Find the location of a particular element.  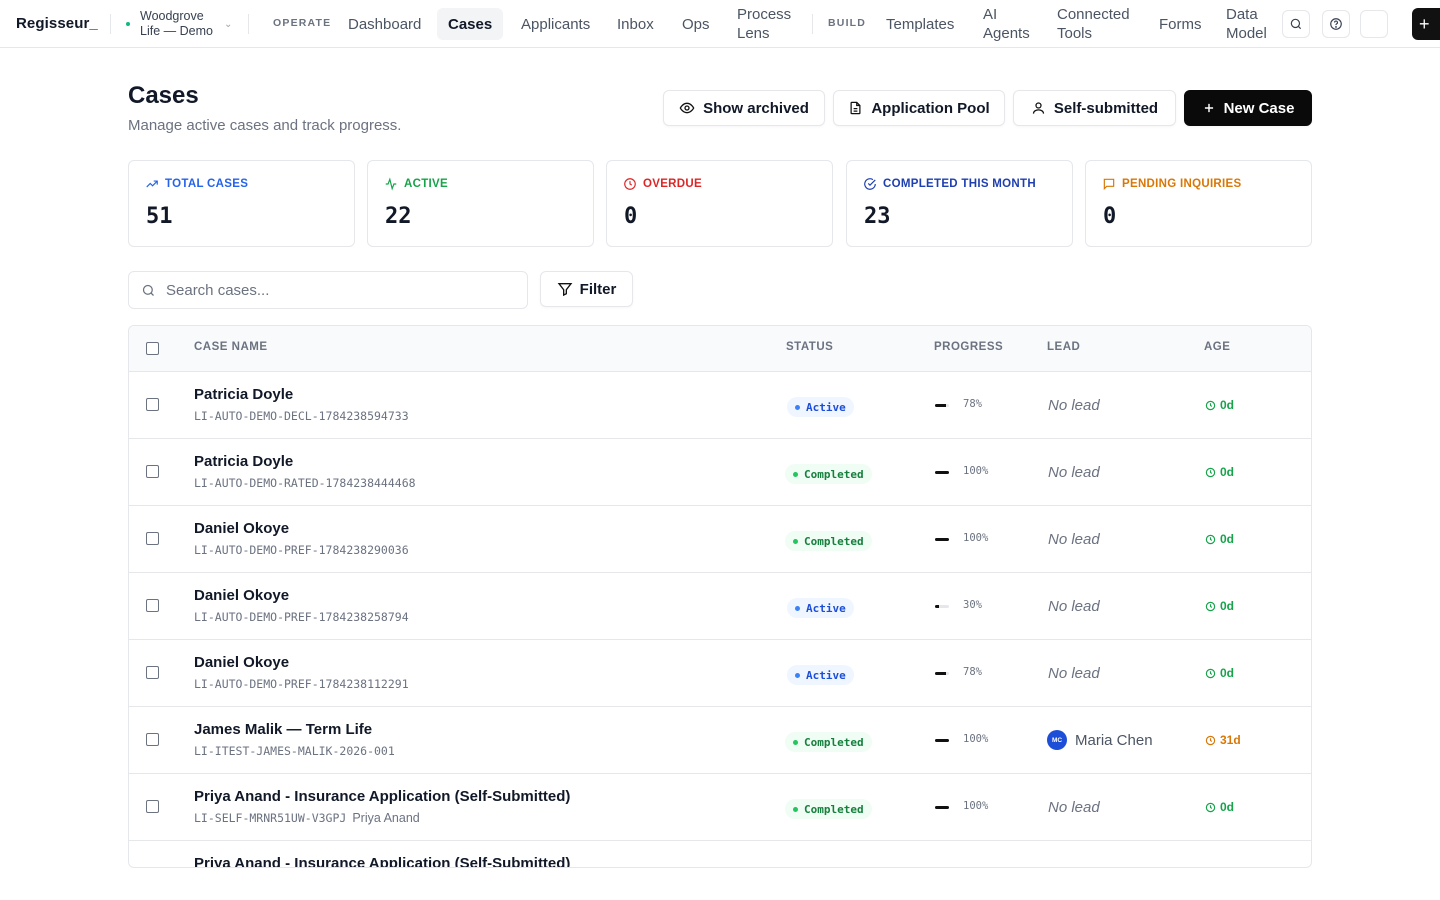

nav-group-build: BUILD is located at coordinates (847, 23).